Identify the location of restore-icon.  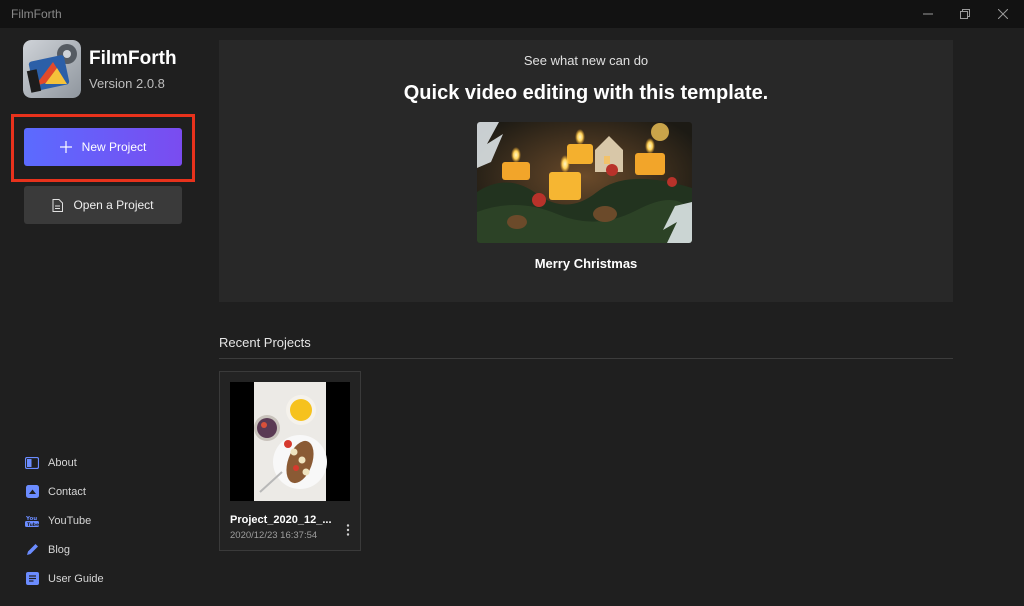
(965, 14).